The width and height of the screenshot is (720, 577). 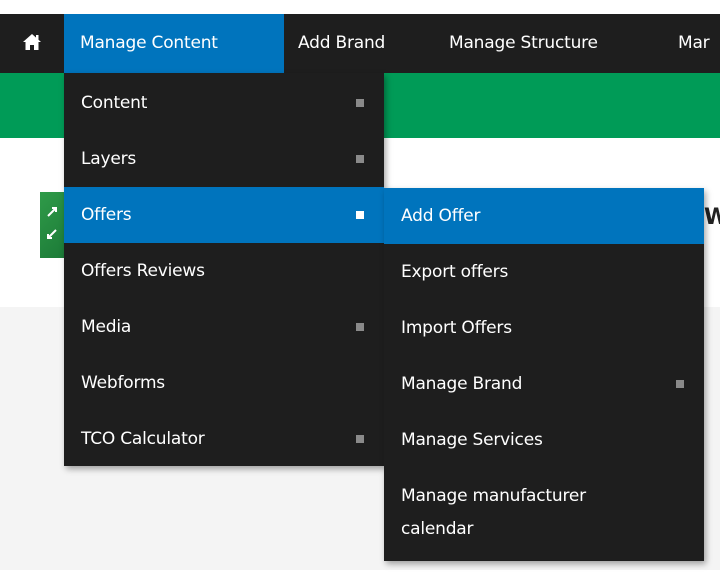 I want to click on menu-item-add-offer: Add Offer, so click(x=544, y=216).